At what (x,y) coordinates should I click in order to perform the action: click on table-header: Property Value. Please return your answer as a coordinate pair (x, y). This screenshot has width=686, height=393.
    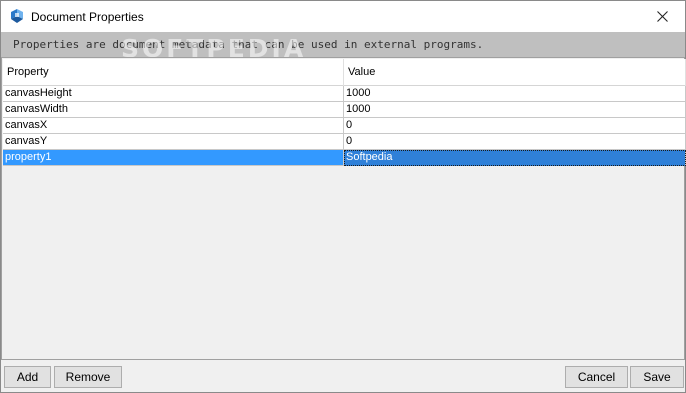
    Looking at the image, I should click on (344, 72).